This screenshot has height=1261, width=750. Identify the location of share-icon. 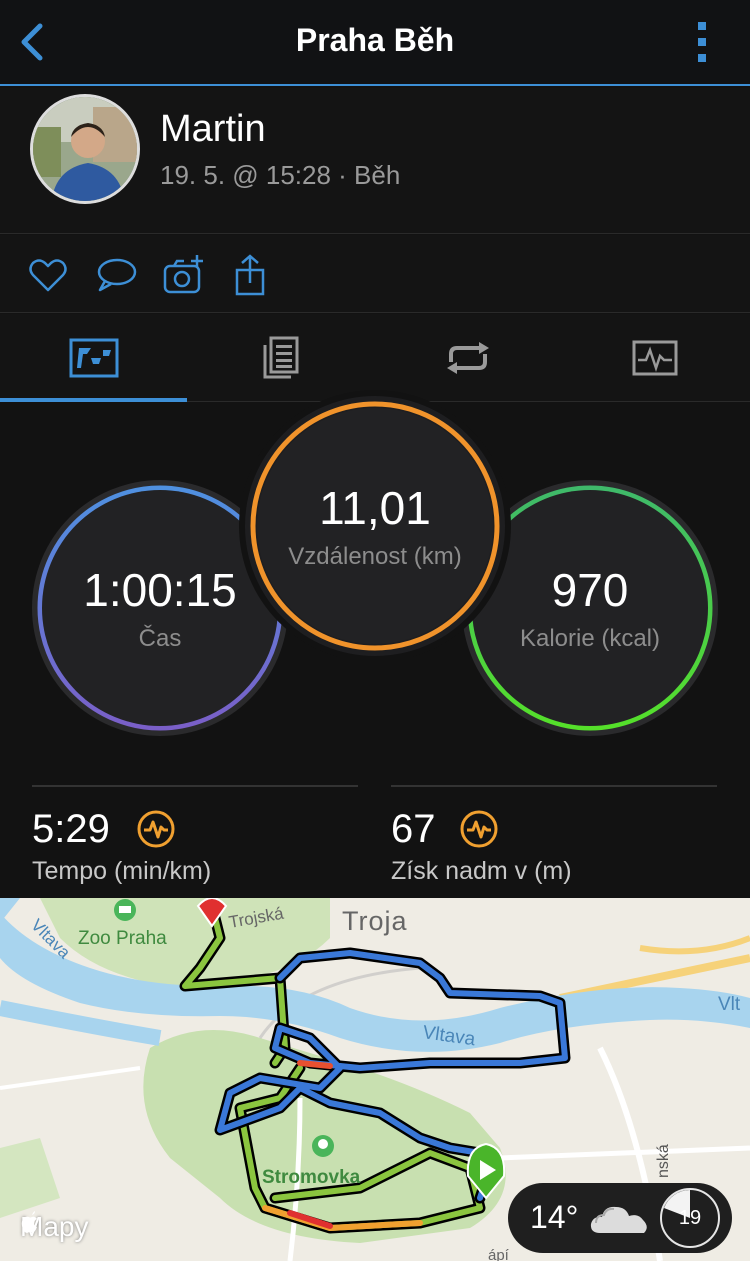
(250, 275).